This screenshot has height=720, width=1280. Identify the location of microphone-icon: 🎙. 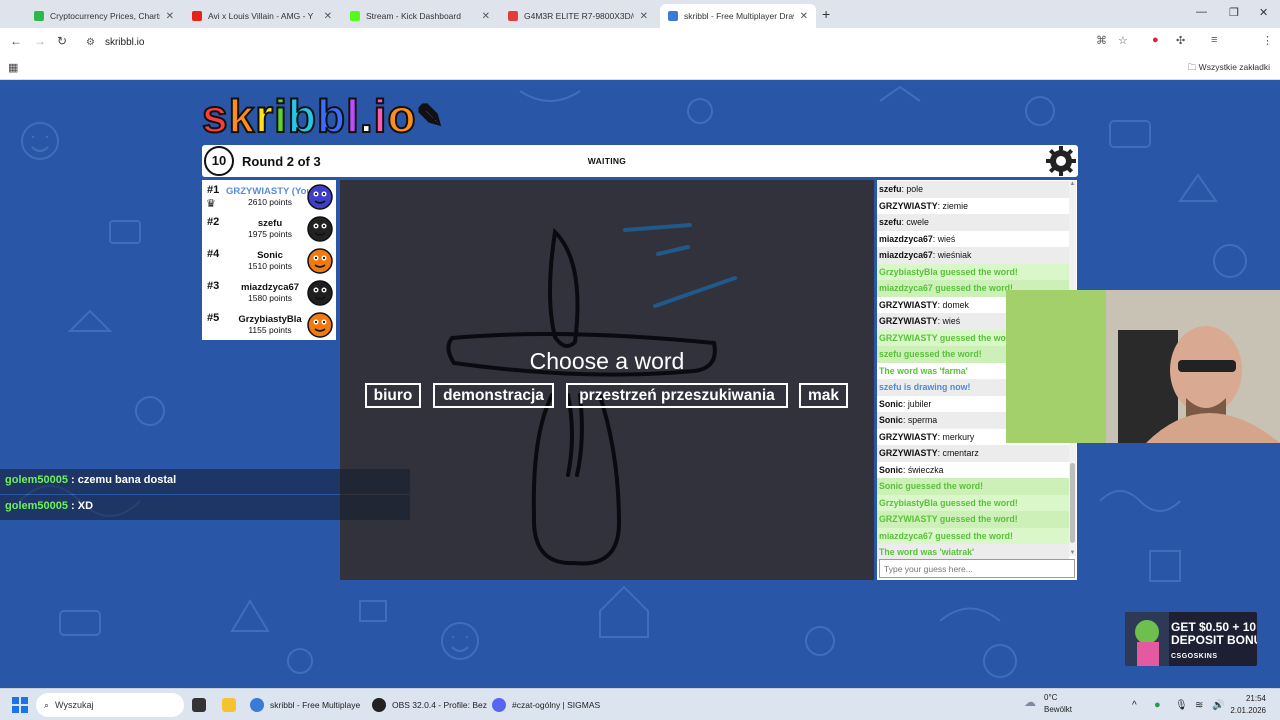
(1181, 704).